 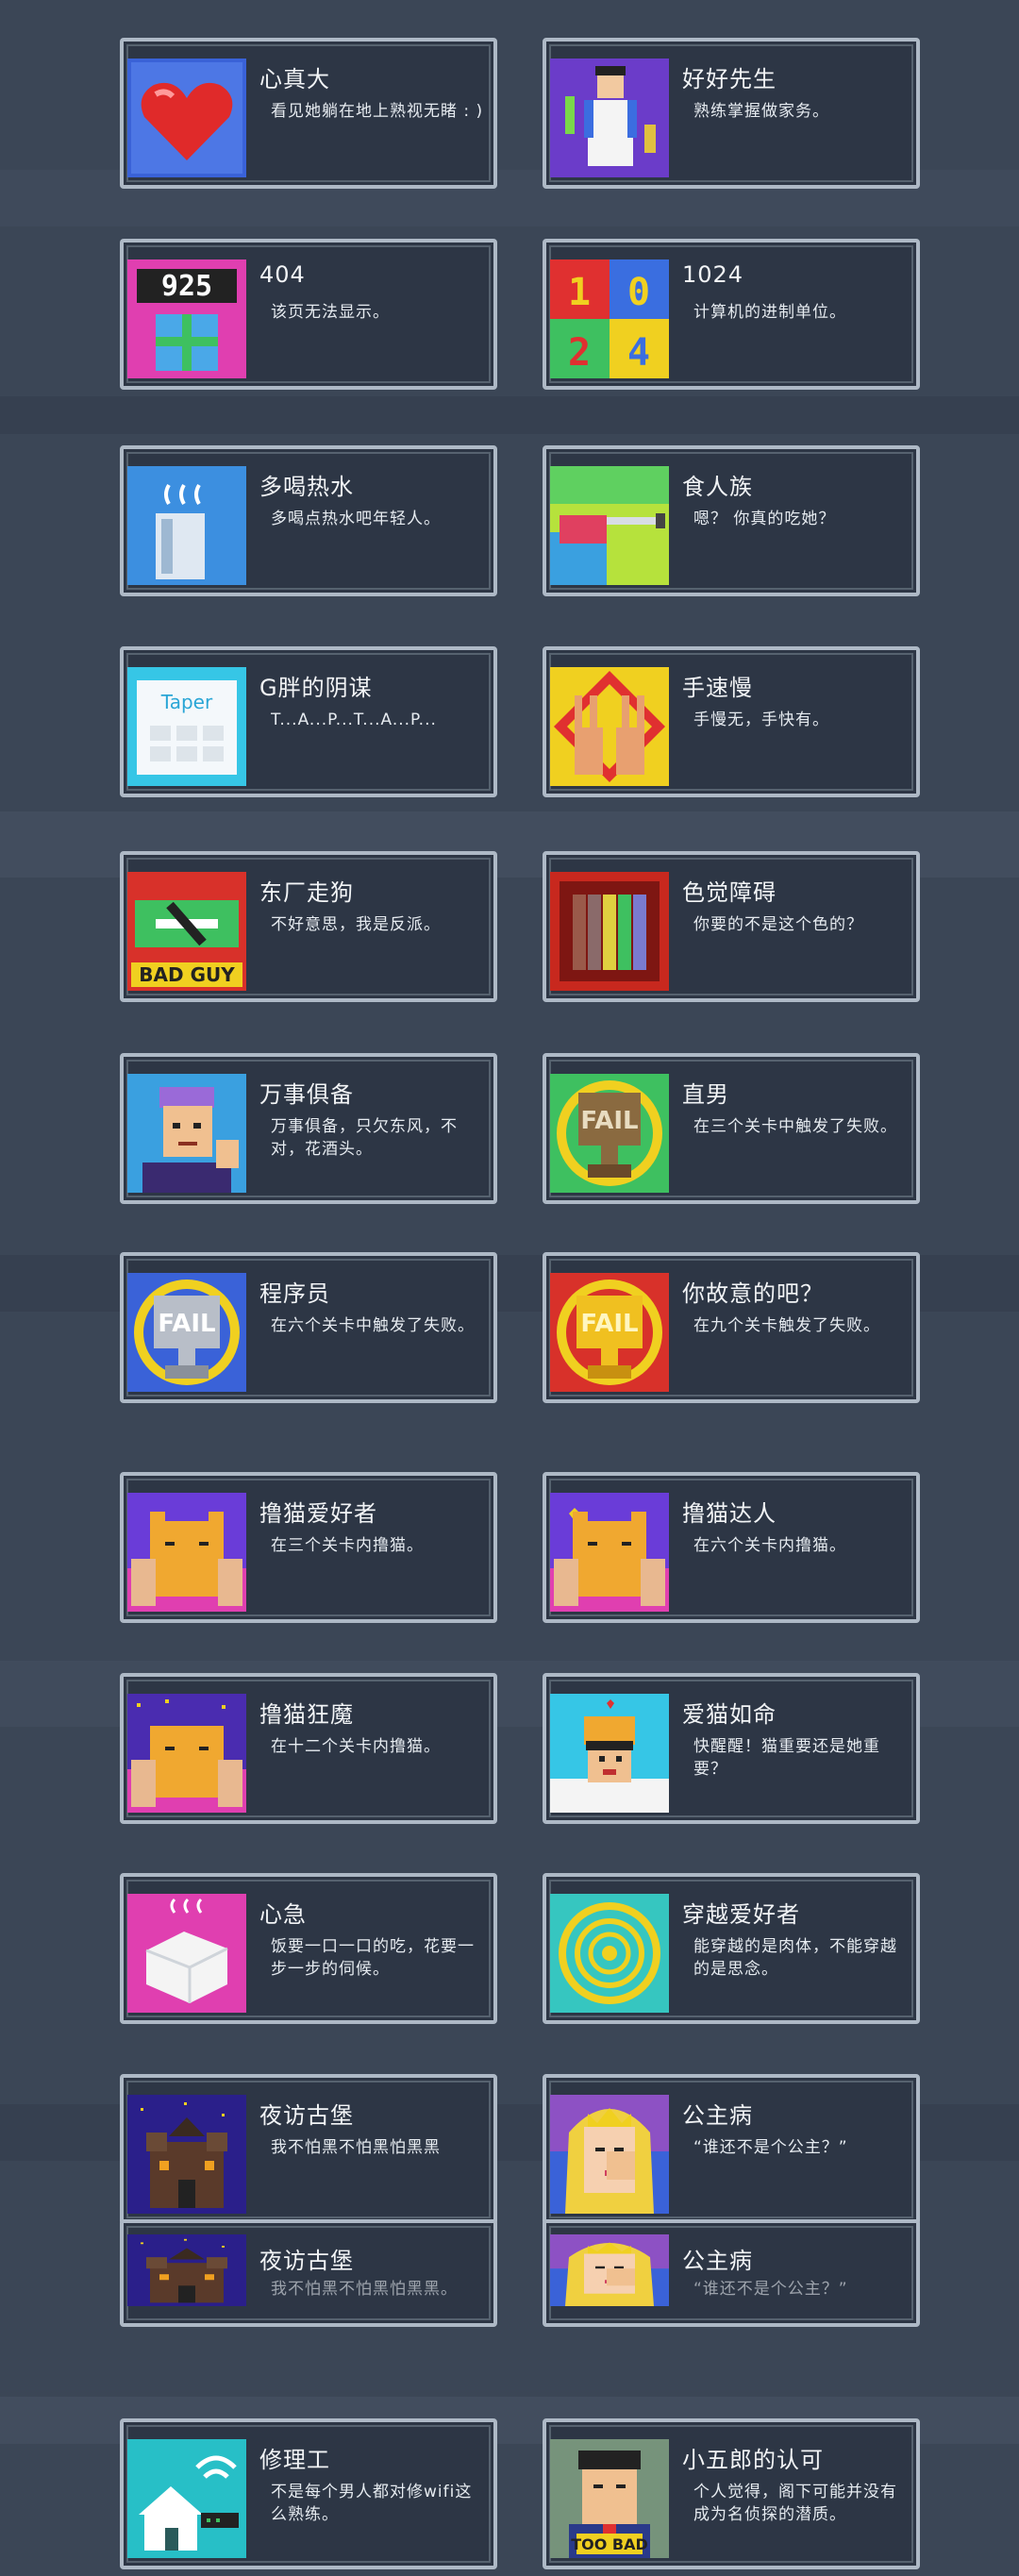 I want to click on achievement-card: 万事俱备万事俱备，只欠东风，不对，花酒头。, so click(x=308, y=1128).